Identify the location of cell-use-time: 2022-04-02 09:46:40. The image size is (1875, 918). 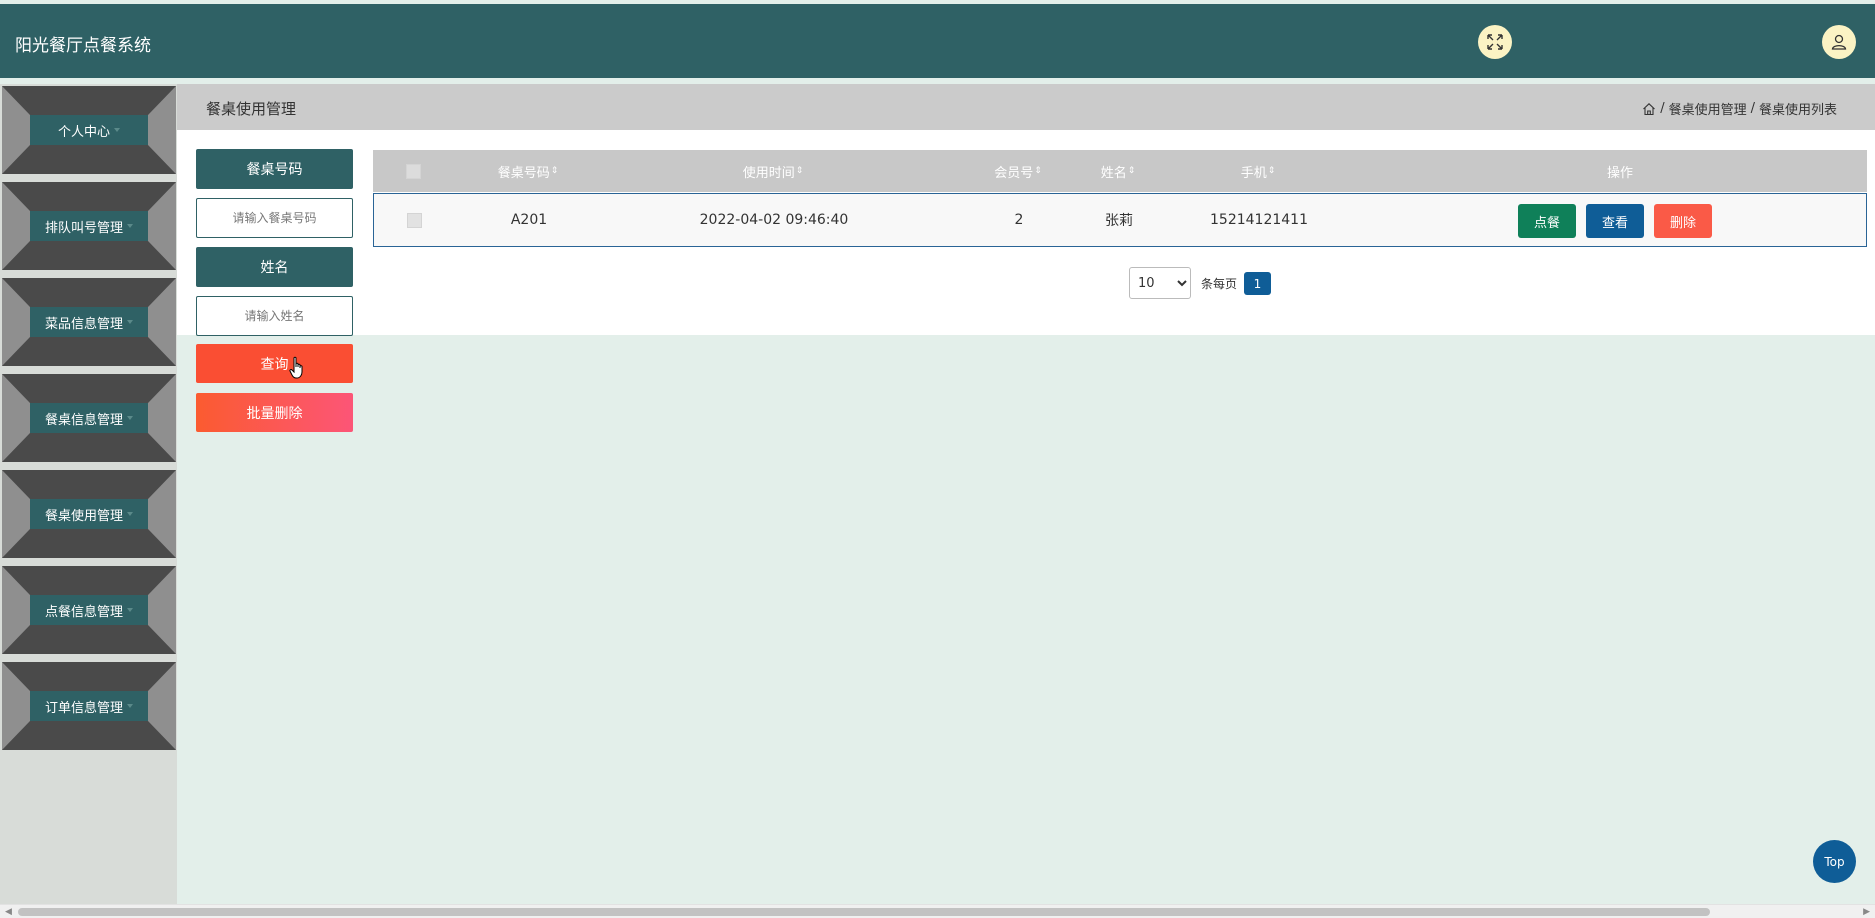
(774, 220).